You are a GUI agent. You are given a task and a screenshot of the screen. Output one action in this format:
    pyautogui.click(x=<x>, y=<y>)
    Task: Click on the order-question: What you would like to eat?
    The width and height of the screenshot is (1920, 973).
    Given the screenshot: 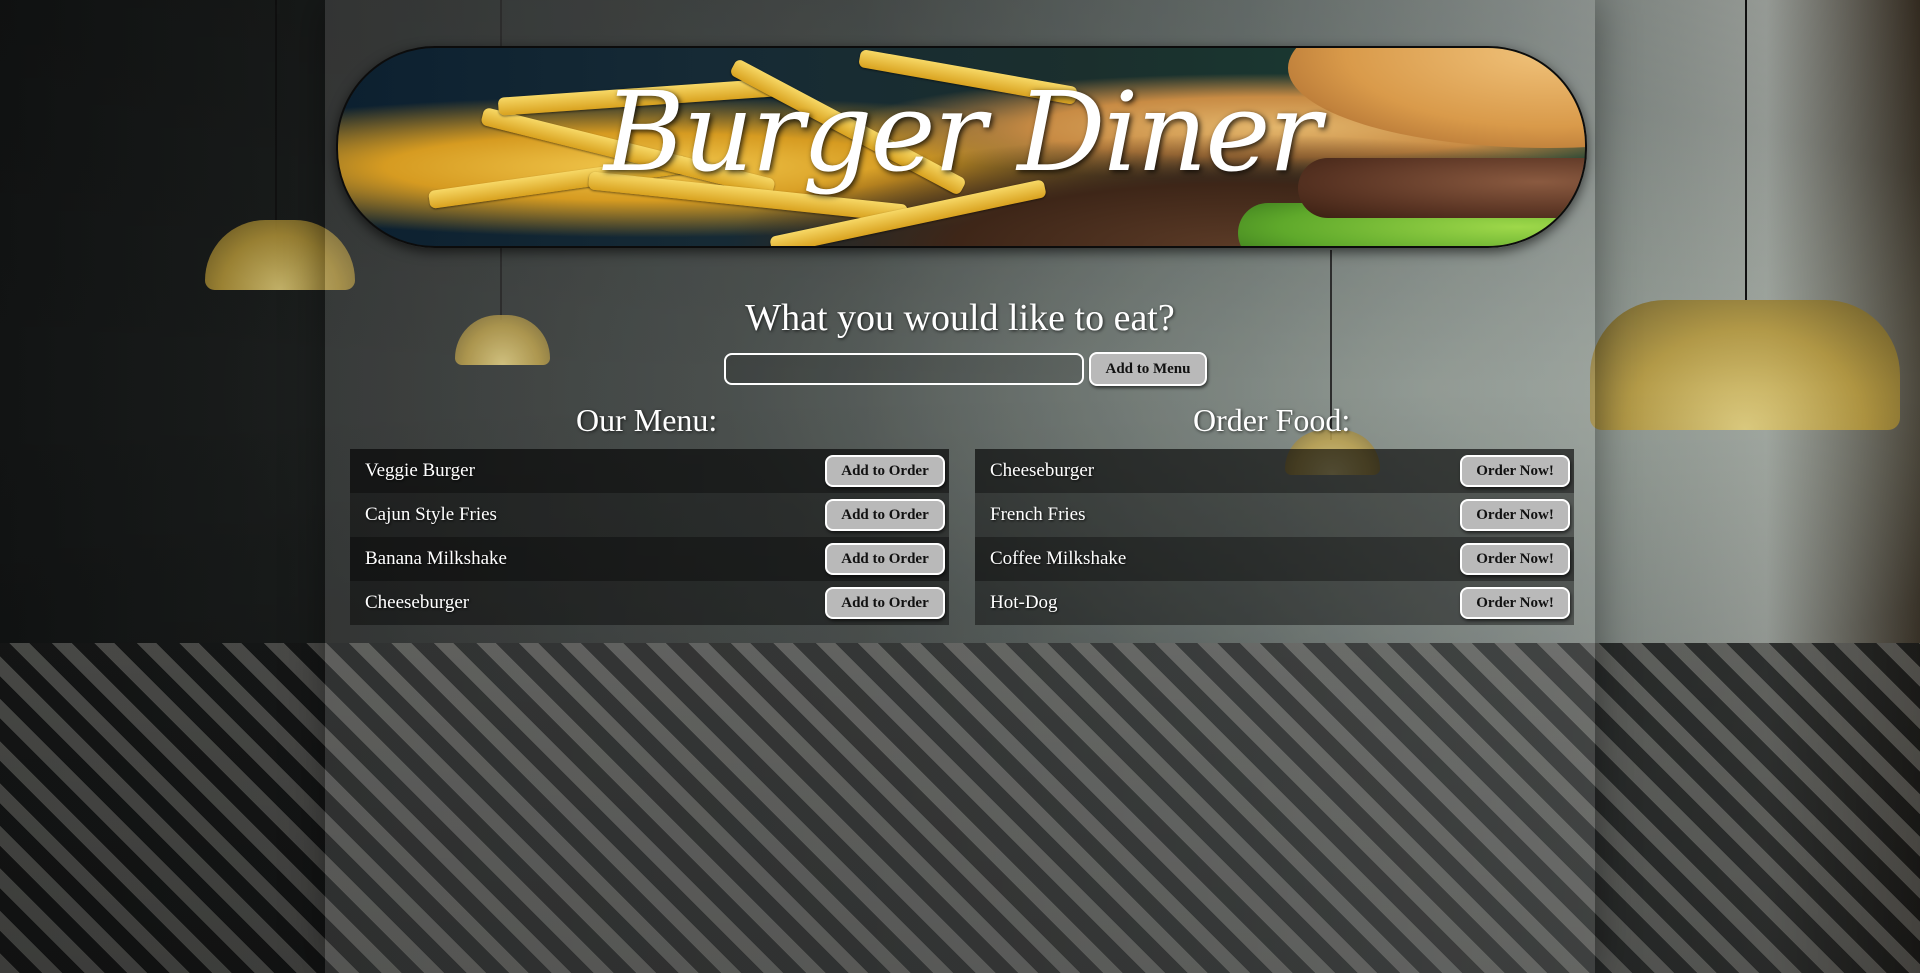 What is the action you would take?
    pyautogui.click(x=960, y=318)
    